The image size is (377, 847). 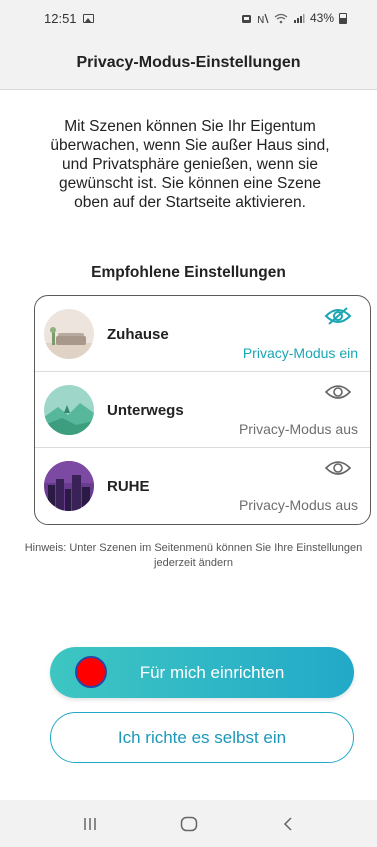 What do you see at coordinates (321, 18) in the screenshot?
I see `battery-percent: 43%` at bounding box center [321, 18].